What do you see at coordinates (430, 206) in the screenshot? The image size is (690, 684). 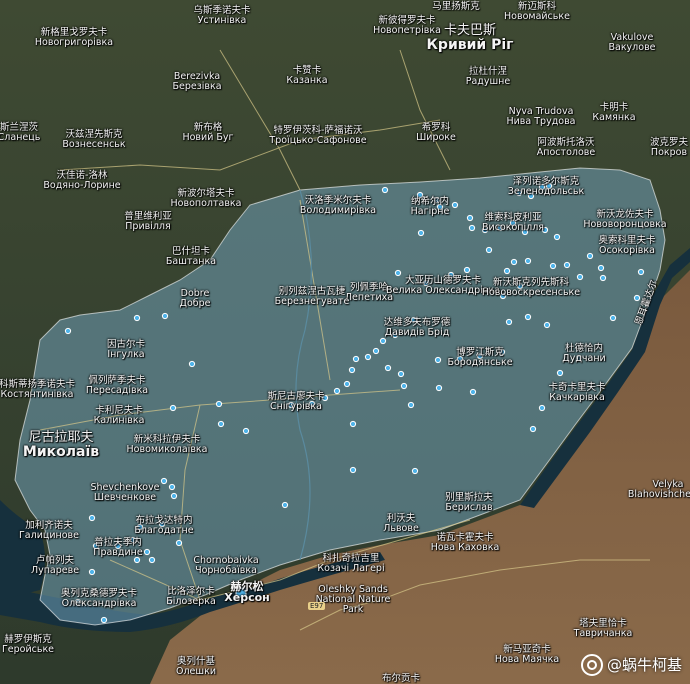 I see `label-nahirne: 纳希尔内 Нагірне` at bounding box center [430, 206].